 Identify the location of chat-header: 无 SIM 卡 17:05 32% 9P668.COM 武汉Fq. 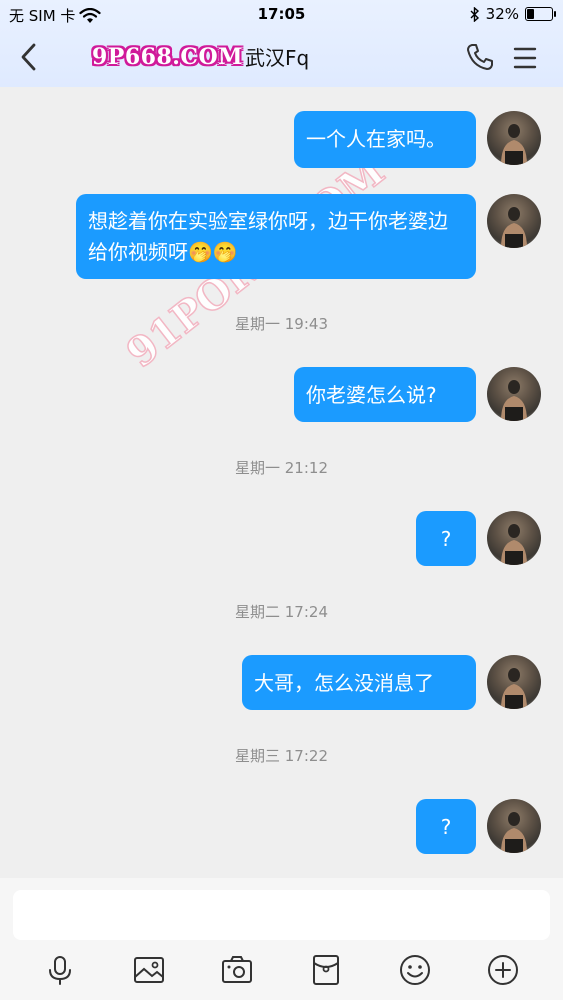
(281, 43).